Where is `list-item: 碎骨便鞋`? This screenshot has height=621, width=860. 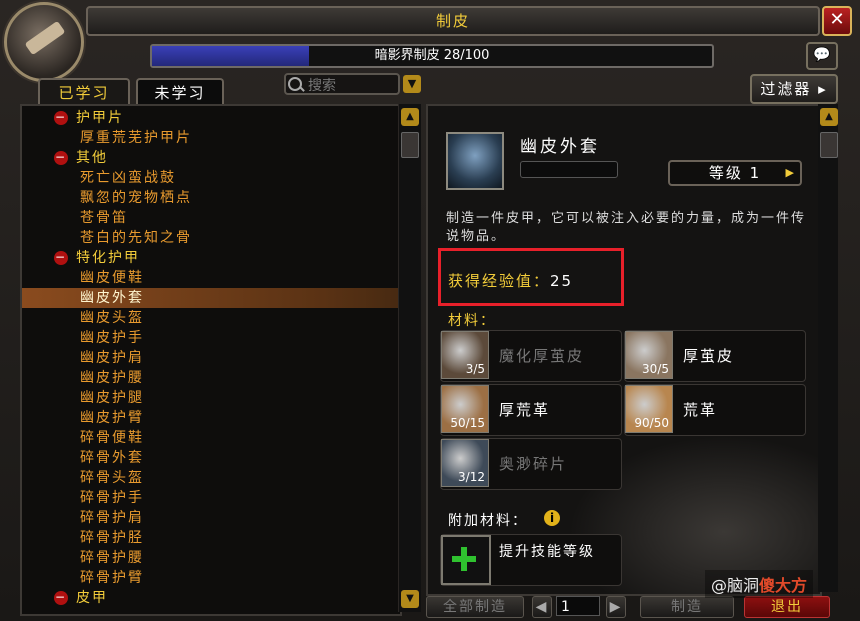
list-item: 碎骨便鞋 is located at coordinates (211, 438).